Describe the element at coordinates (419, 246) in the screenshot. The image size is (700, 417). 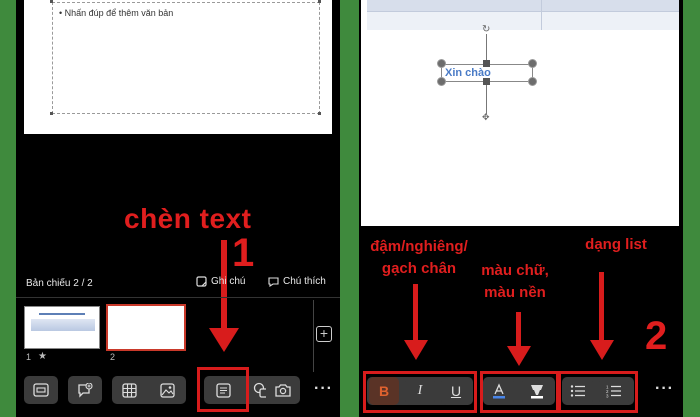
I see `format-label-line1: đậm/nghiêng/` at that location.